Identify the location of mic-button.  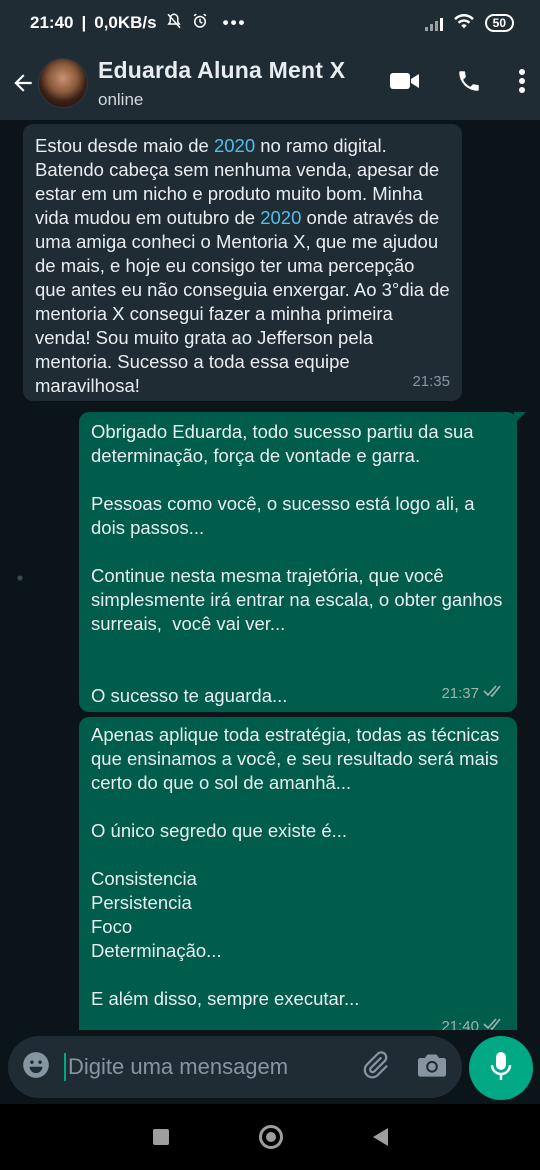
(501, 1068).